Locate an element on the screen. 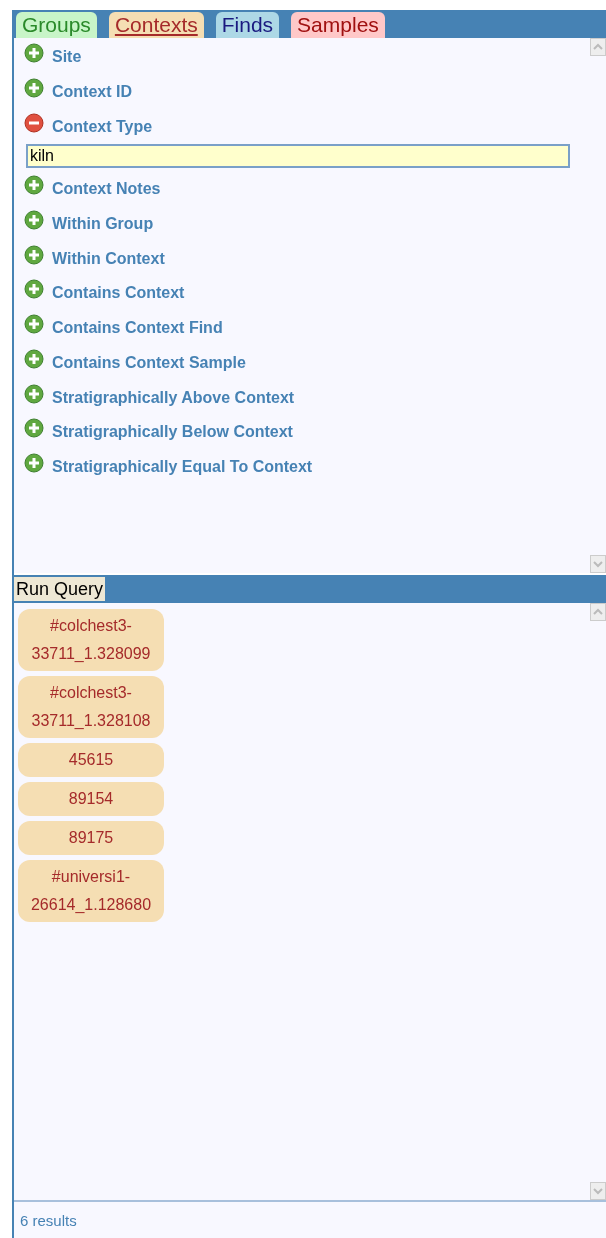  minus-icon is located at coordinates (34, 122).